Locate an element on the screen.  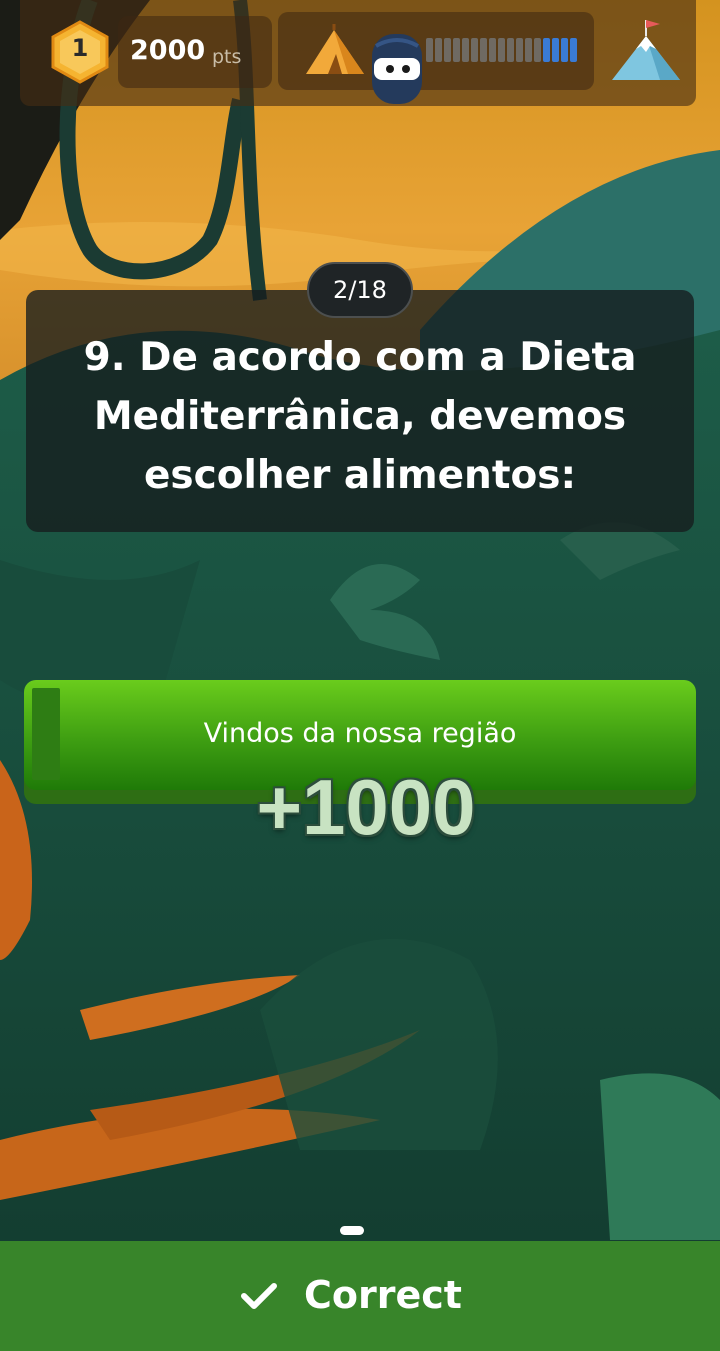
score-unit: pts is located at coordinates (227, 57).